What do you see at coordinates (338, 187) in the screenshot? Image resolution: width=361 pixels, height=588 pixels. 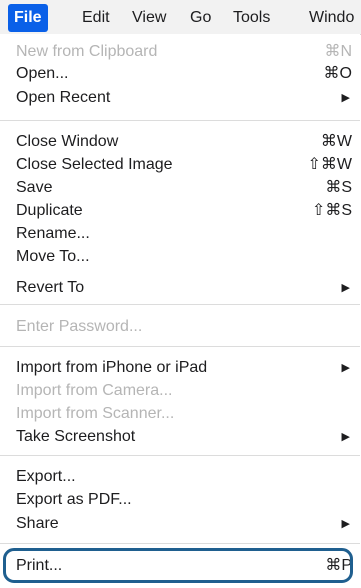 I see `shortcut-label: ⌘S` at bounding box center [338, 187].